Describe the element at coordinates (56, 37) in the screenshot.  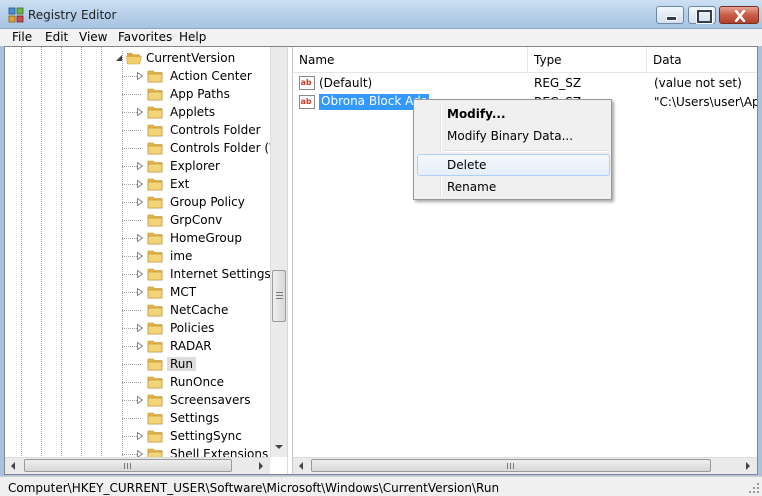
I see `menu-edit: Edit` at that location.